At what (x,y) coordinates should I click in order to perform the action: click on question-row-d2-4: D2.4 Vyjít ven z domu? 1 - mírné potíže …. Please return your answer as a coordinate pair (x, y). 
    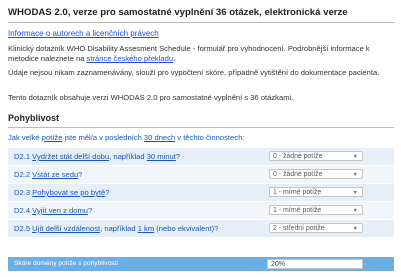
    Looking at the image, I should click on (201, 211).